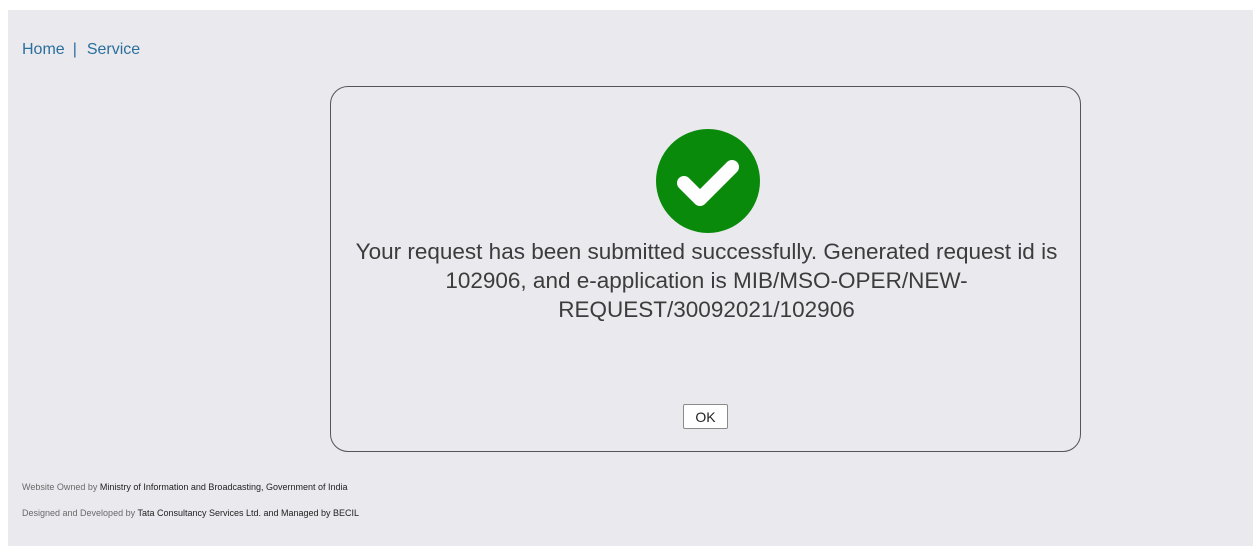  I want to click on breadcrumb: Home | Service, so click(81, 50).